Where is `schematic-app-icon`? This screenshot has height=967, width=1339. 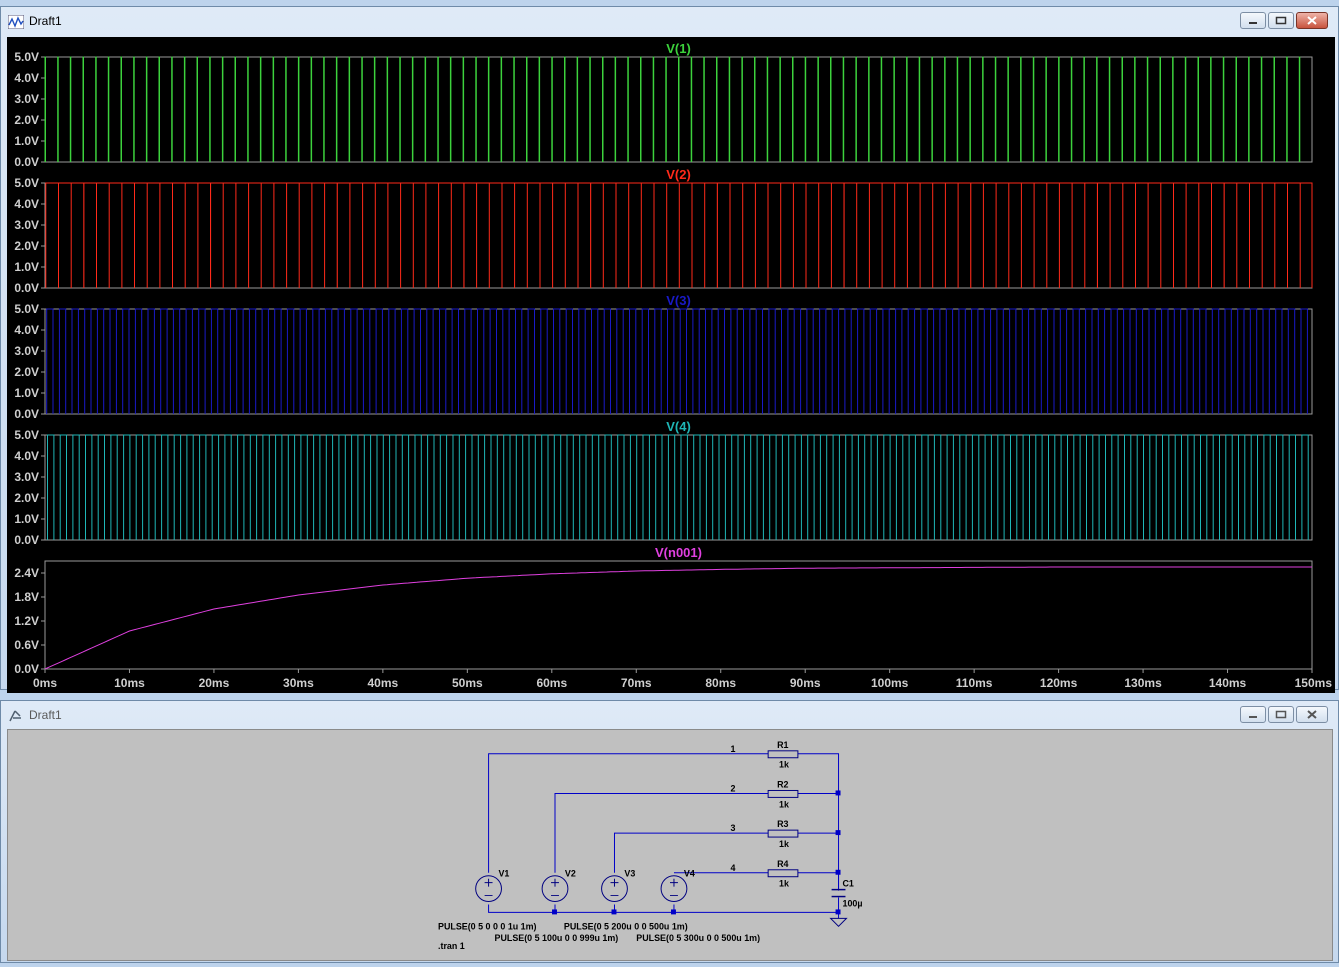
schematic-app-icon is located at coordinates (15, 716).